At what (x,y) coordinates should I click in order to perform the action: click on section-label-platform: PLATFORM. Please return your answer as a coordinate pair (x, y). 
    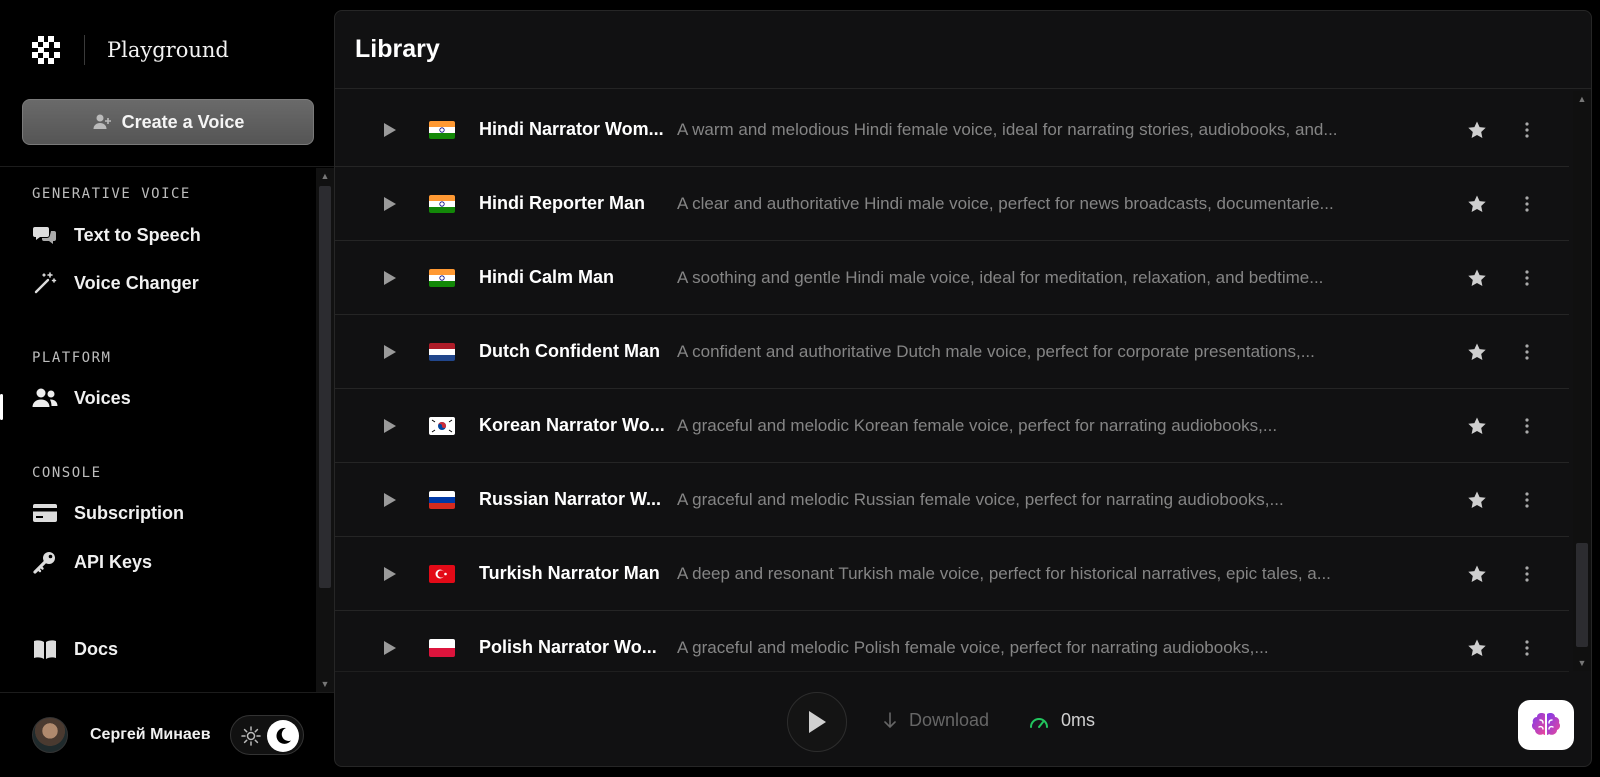
    Looking at the image, I should click on (72, 358).